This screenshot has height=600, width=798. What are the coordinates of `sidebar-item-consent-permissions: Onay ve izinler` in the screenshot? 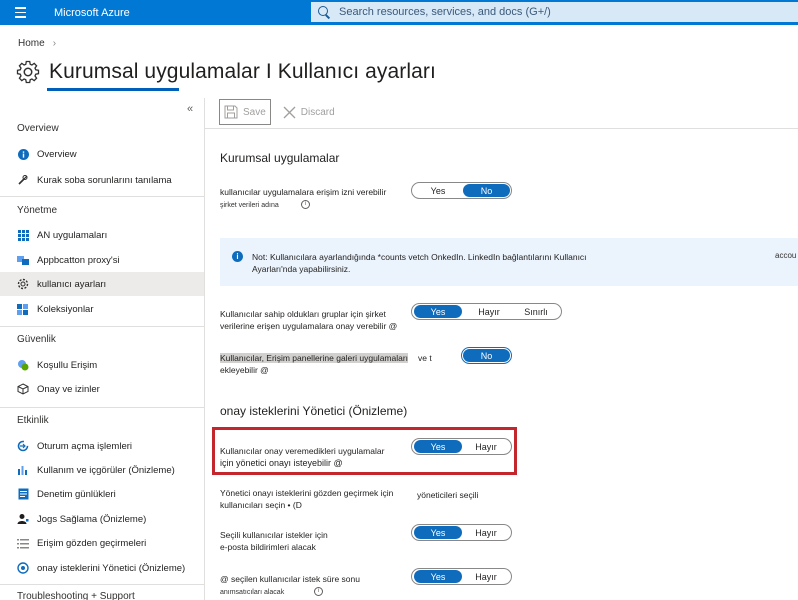 It's located at (102, 389).